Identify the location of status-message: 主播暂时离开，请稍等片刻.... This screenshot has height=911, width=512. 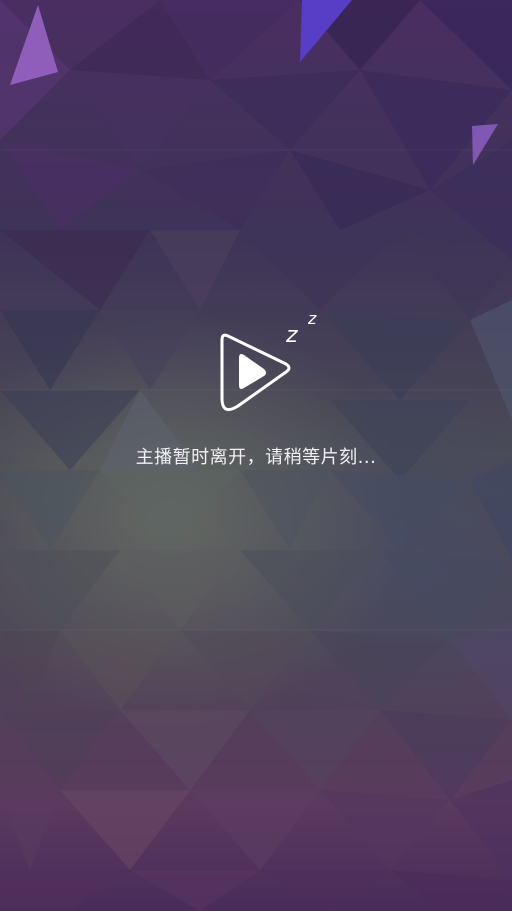
(256, 457).